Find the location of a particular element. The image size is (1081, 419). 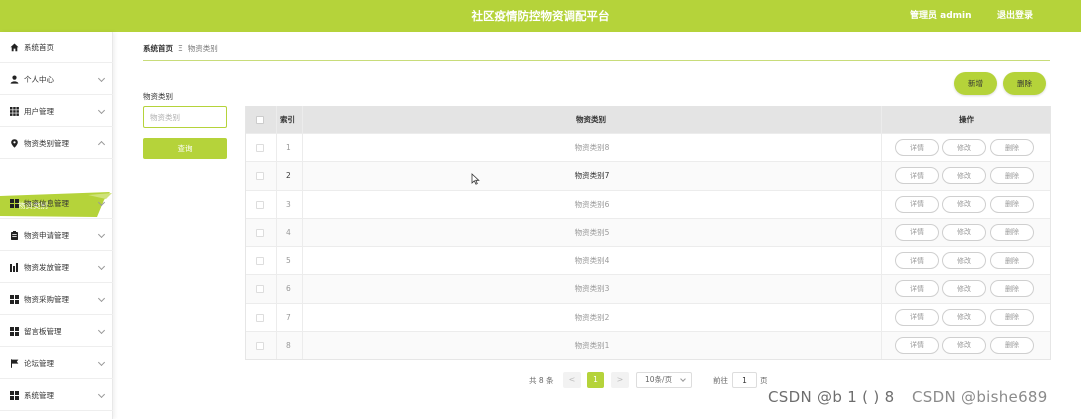

table-row: 3 物资类别6 详情 修改 删除 is located at coordinates (648, 203).